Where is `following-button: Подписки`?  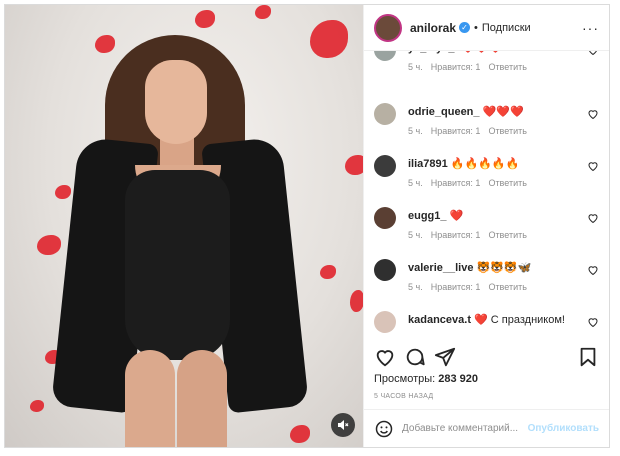 following-button: Подписки is located at coordinates (506, 28).